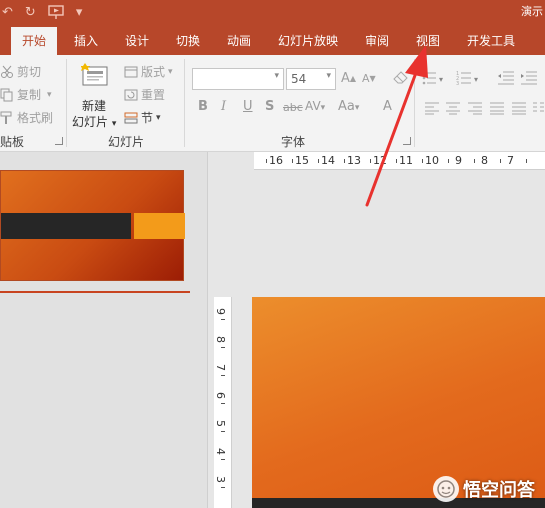 The image size is (545, 508). Describe the element at coordinates (147, 118) in the screenshot. I see `section-label: 节` at that location.